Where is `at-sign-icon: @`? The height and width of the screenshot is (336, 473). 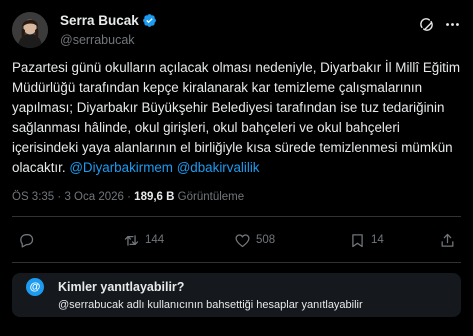 at-sign-icon: @ is located at coordinates (35, 287).